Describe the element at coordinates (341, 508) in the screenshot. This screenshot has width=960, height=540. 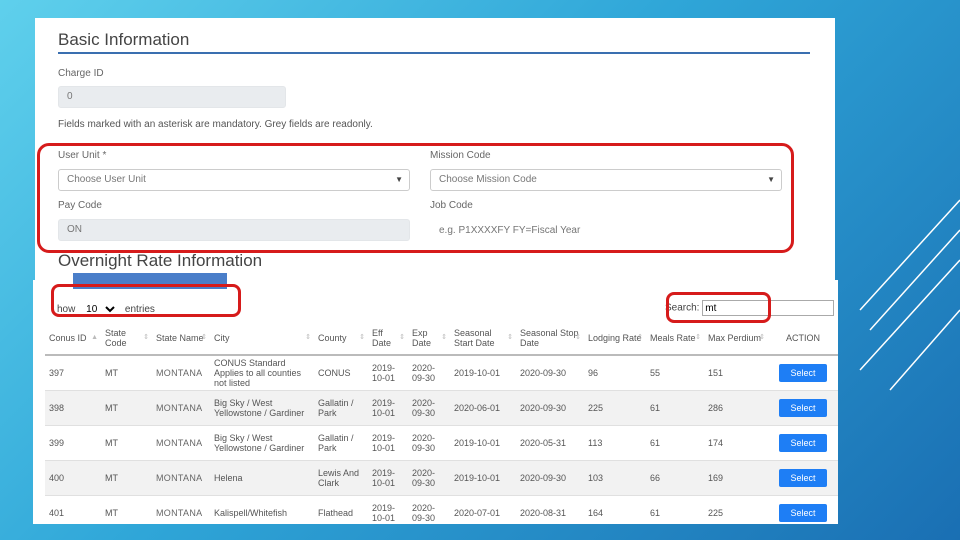
I see `table-cell: Flathead` at that location.